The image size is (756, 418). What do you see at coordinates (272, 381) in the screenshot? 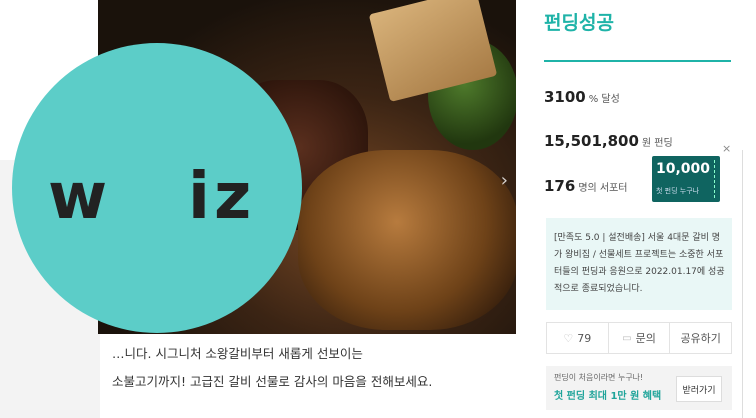
I see `description-line-2: 소불고기까지! 고급진 갈비 선물로 감사의 마음을 전해보세요.` at bounding box center [272, 381].